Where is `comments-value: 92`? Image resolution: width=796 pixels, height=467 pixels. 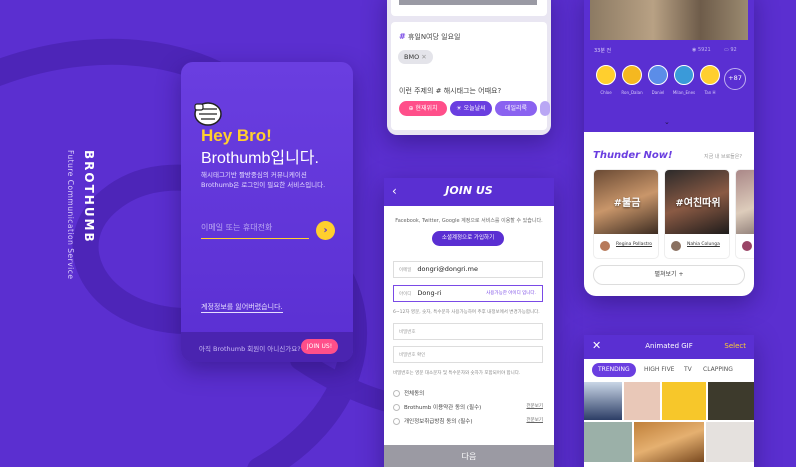 comments-value: 92 is located at coordinates (733, 50).